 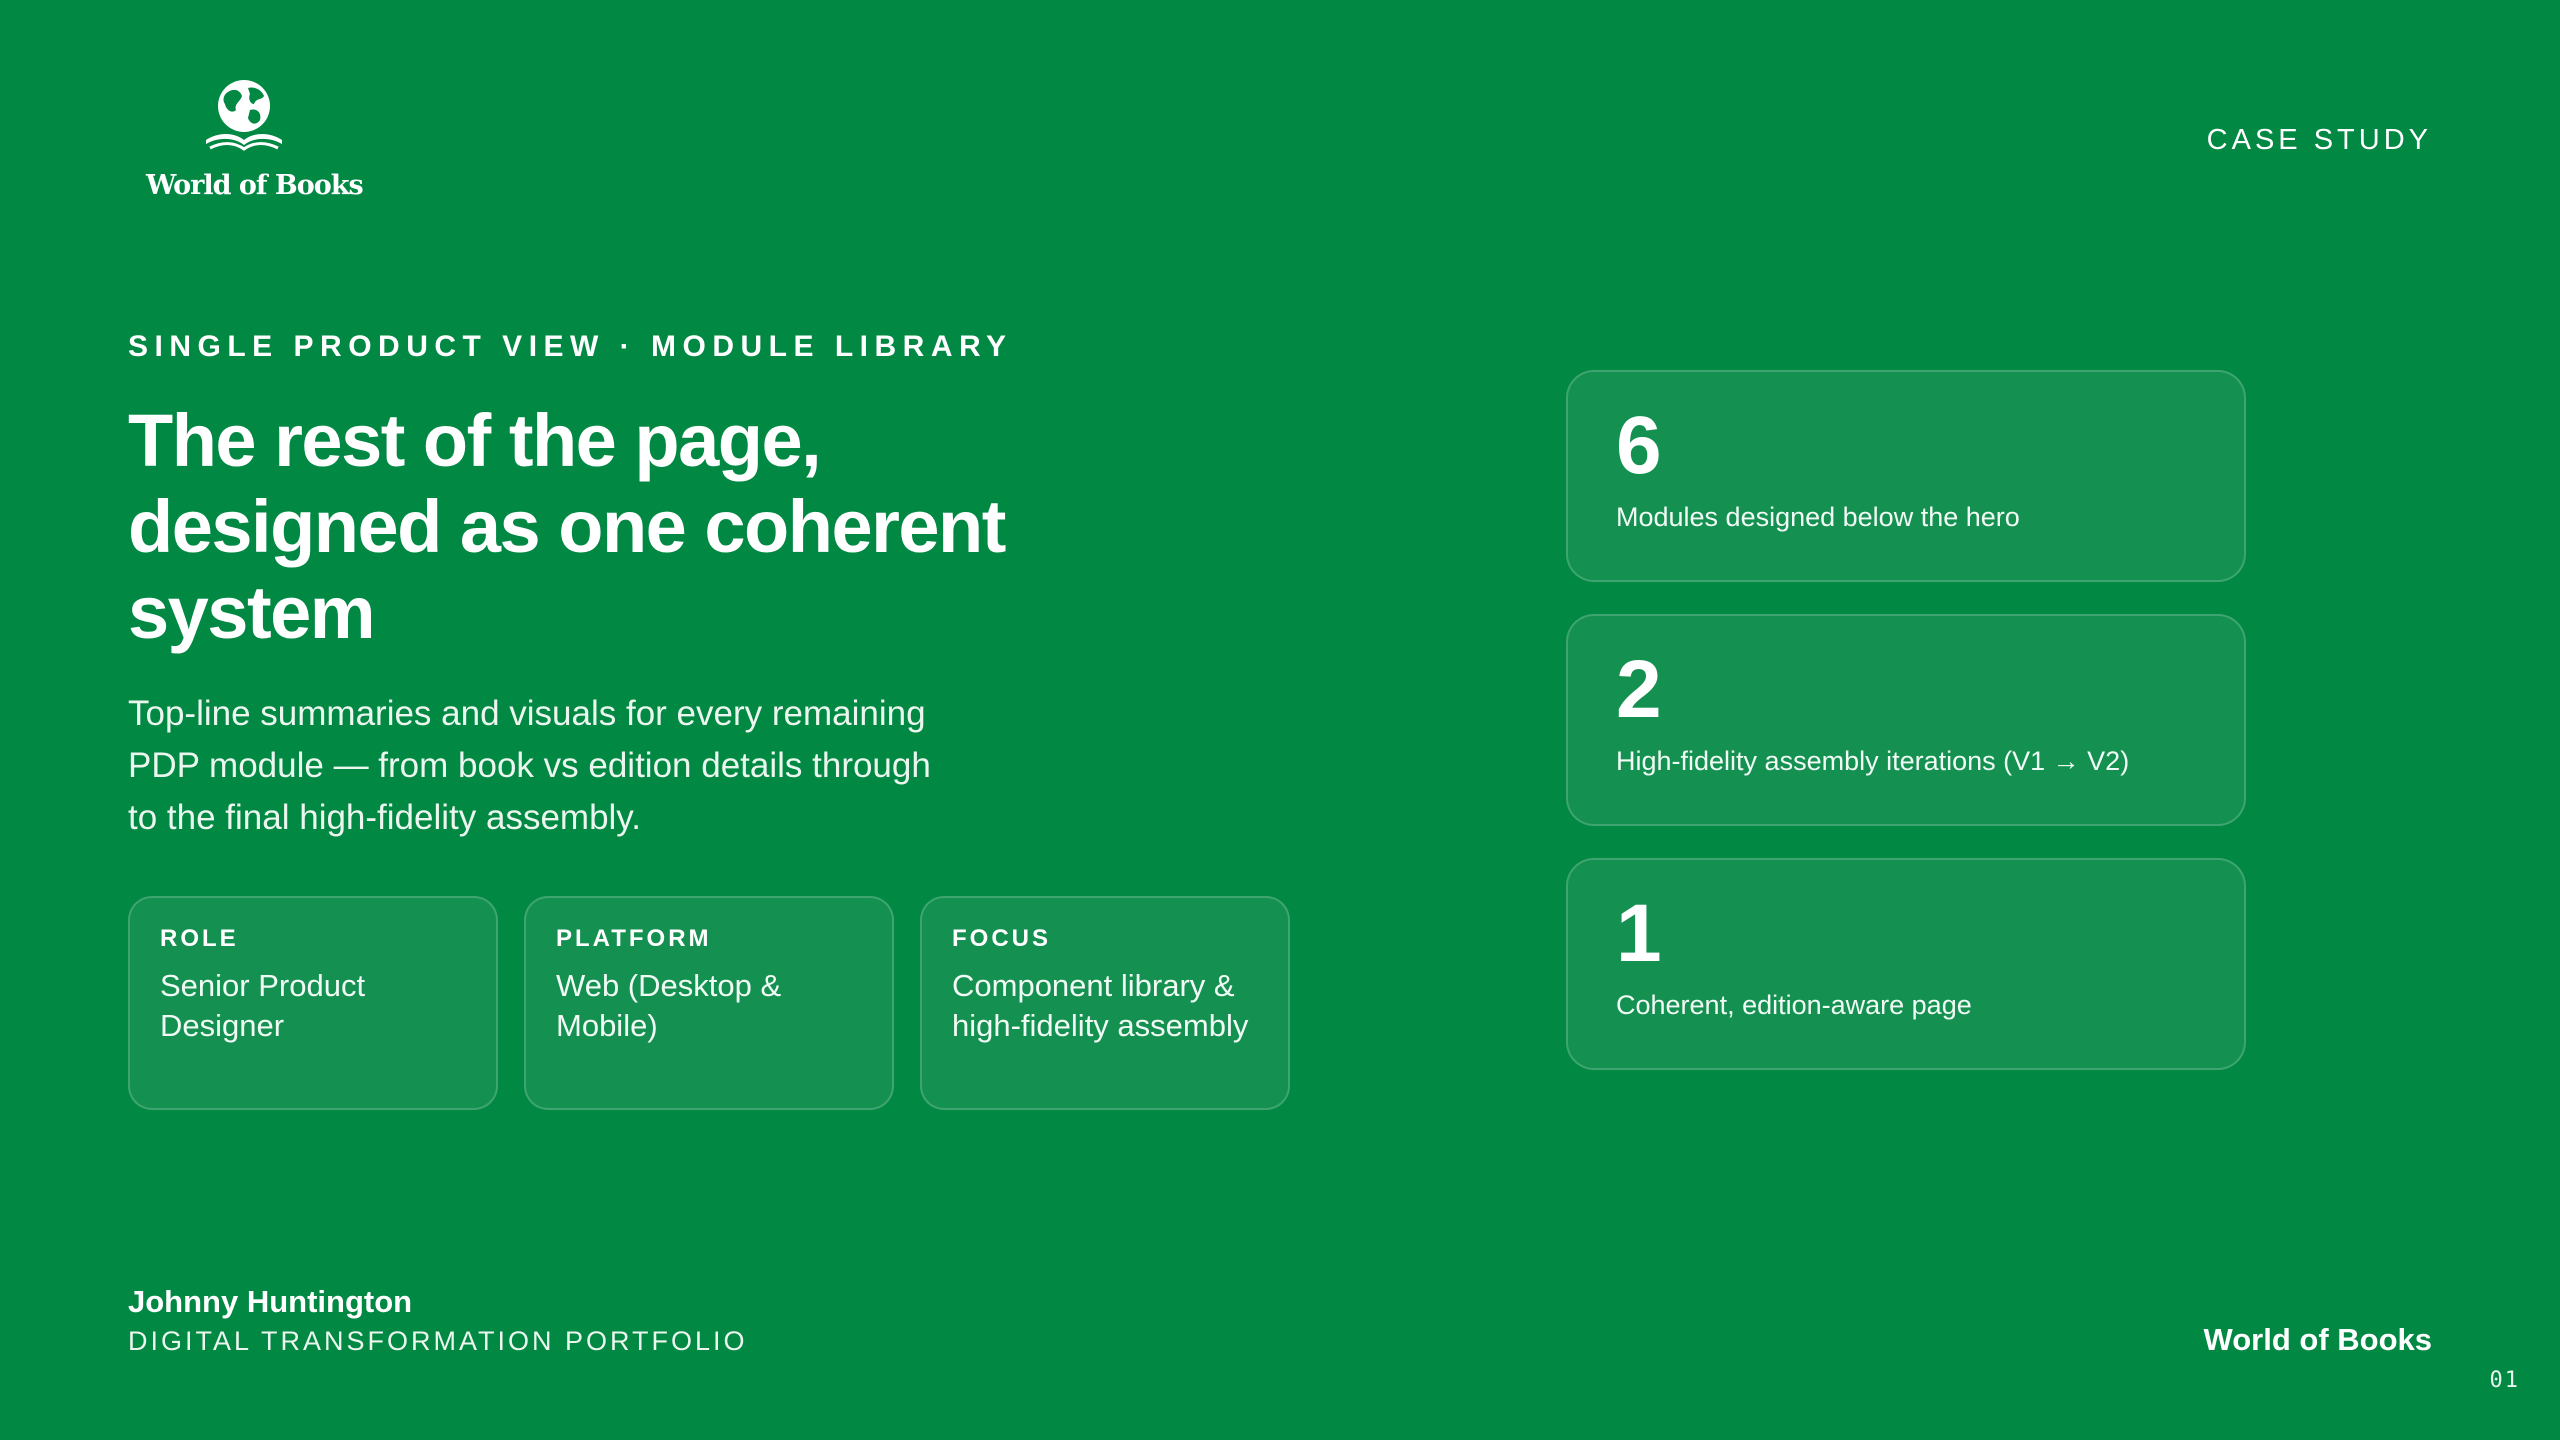 I want to click on stat-number: 6, so click(x=1639, y=445).